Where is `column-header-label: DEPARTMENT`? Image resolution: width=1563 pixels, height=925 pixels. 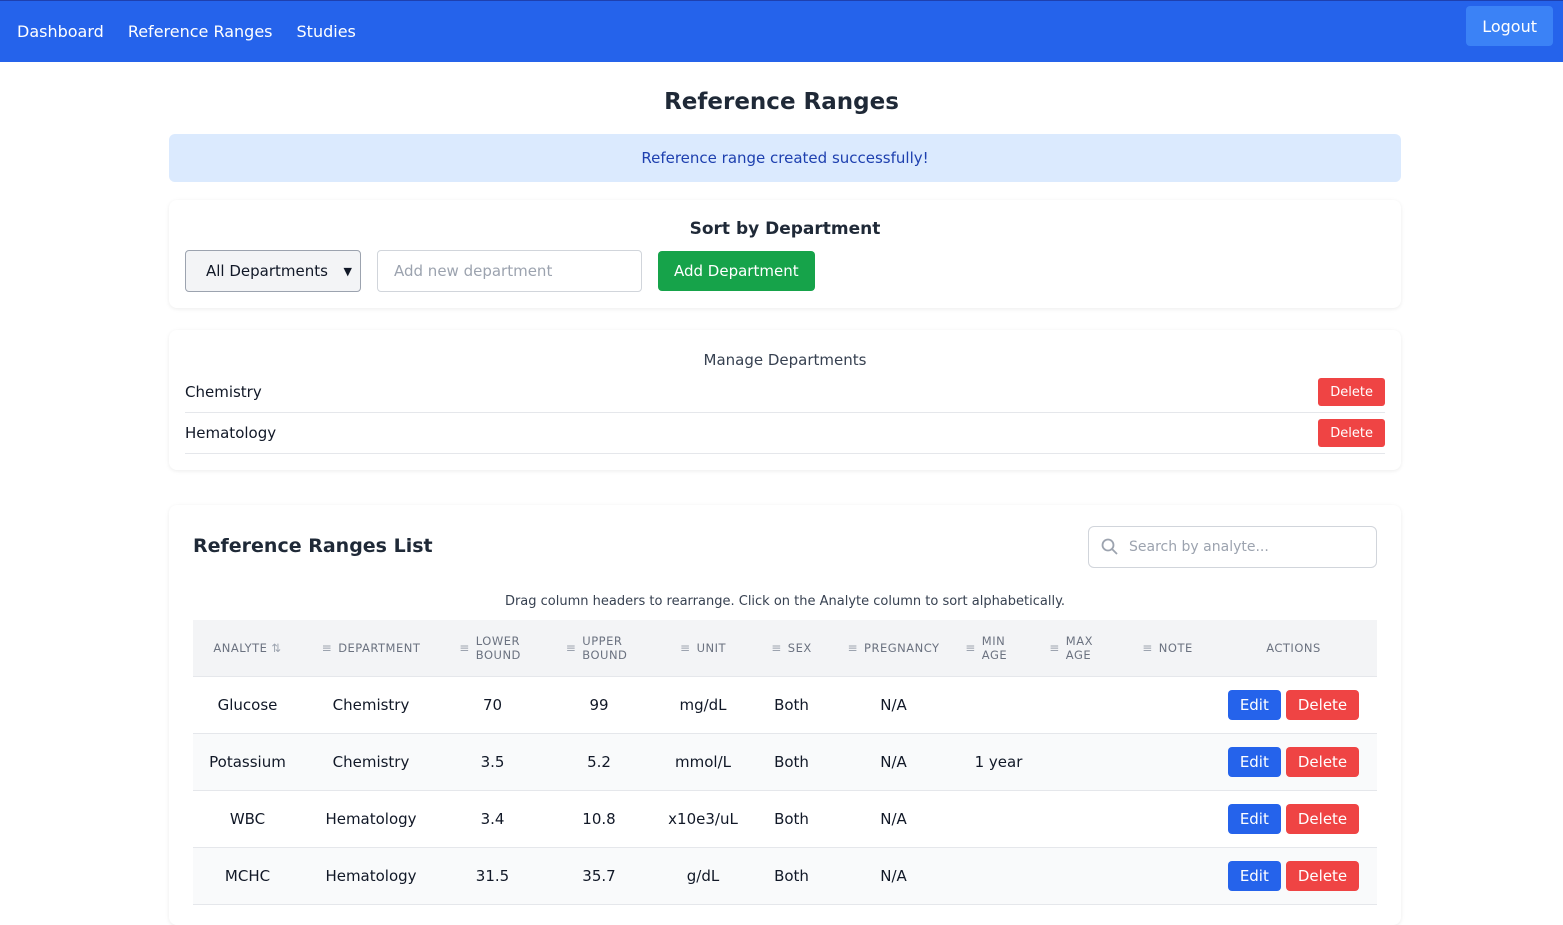
column-header-label: DEPARTMENT is located at coordinates (379, 647).